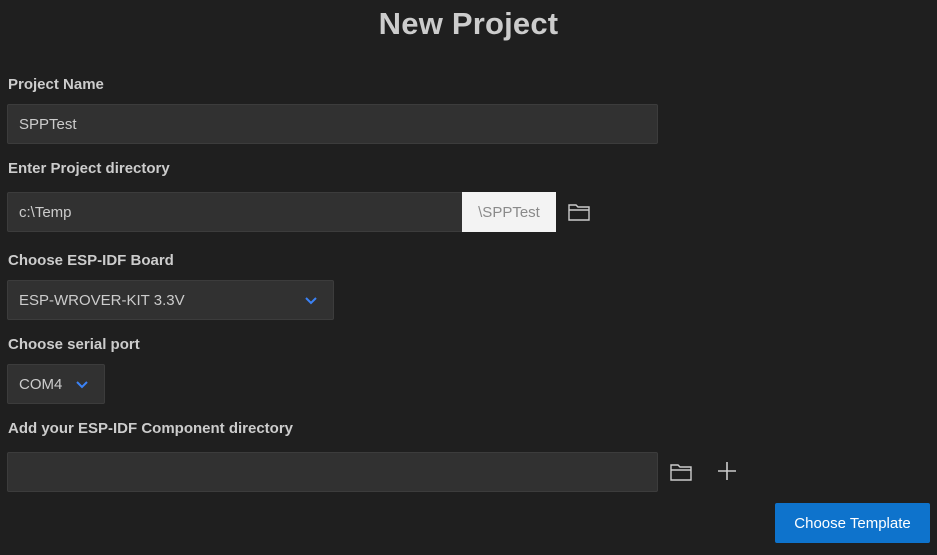  I want to click on project-directory-suffix: \SPPTest, so click(509, 212).